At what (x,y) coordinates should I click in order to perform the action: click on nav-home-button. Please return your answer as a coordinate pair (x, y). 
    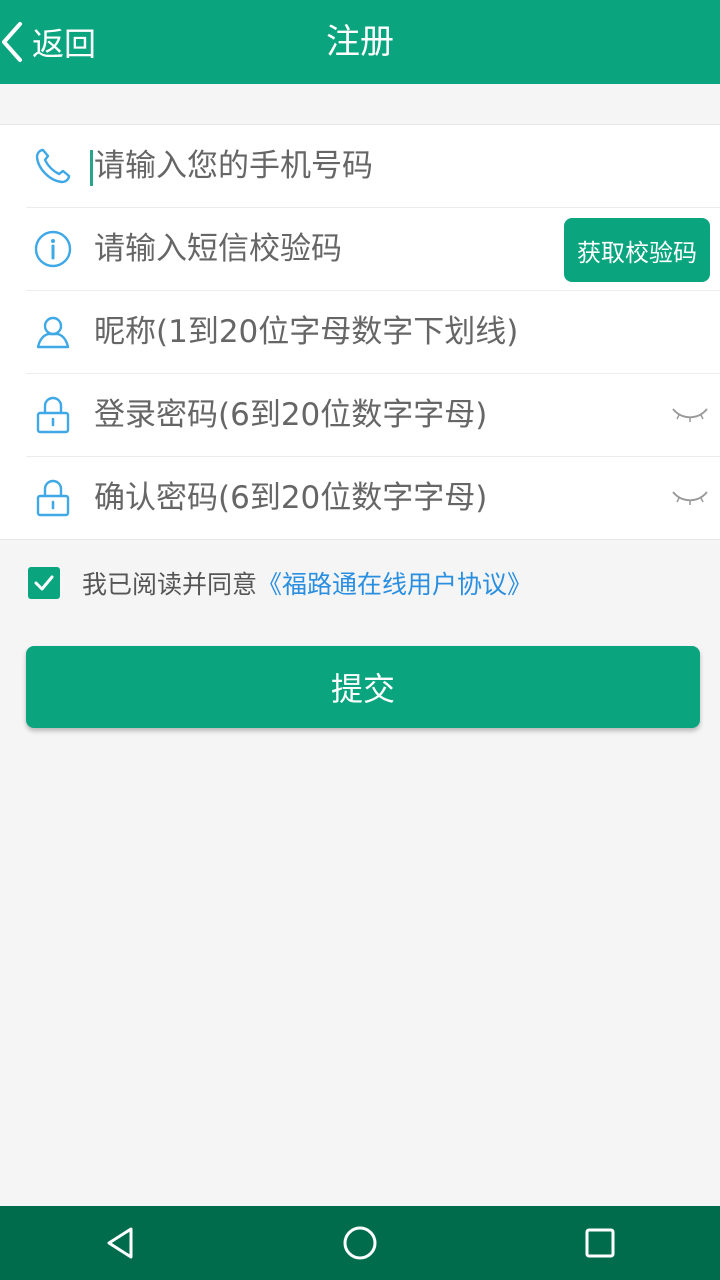
    Looking at the image, I should click on (360, 1243).